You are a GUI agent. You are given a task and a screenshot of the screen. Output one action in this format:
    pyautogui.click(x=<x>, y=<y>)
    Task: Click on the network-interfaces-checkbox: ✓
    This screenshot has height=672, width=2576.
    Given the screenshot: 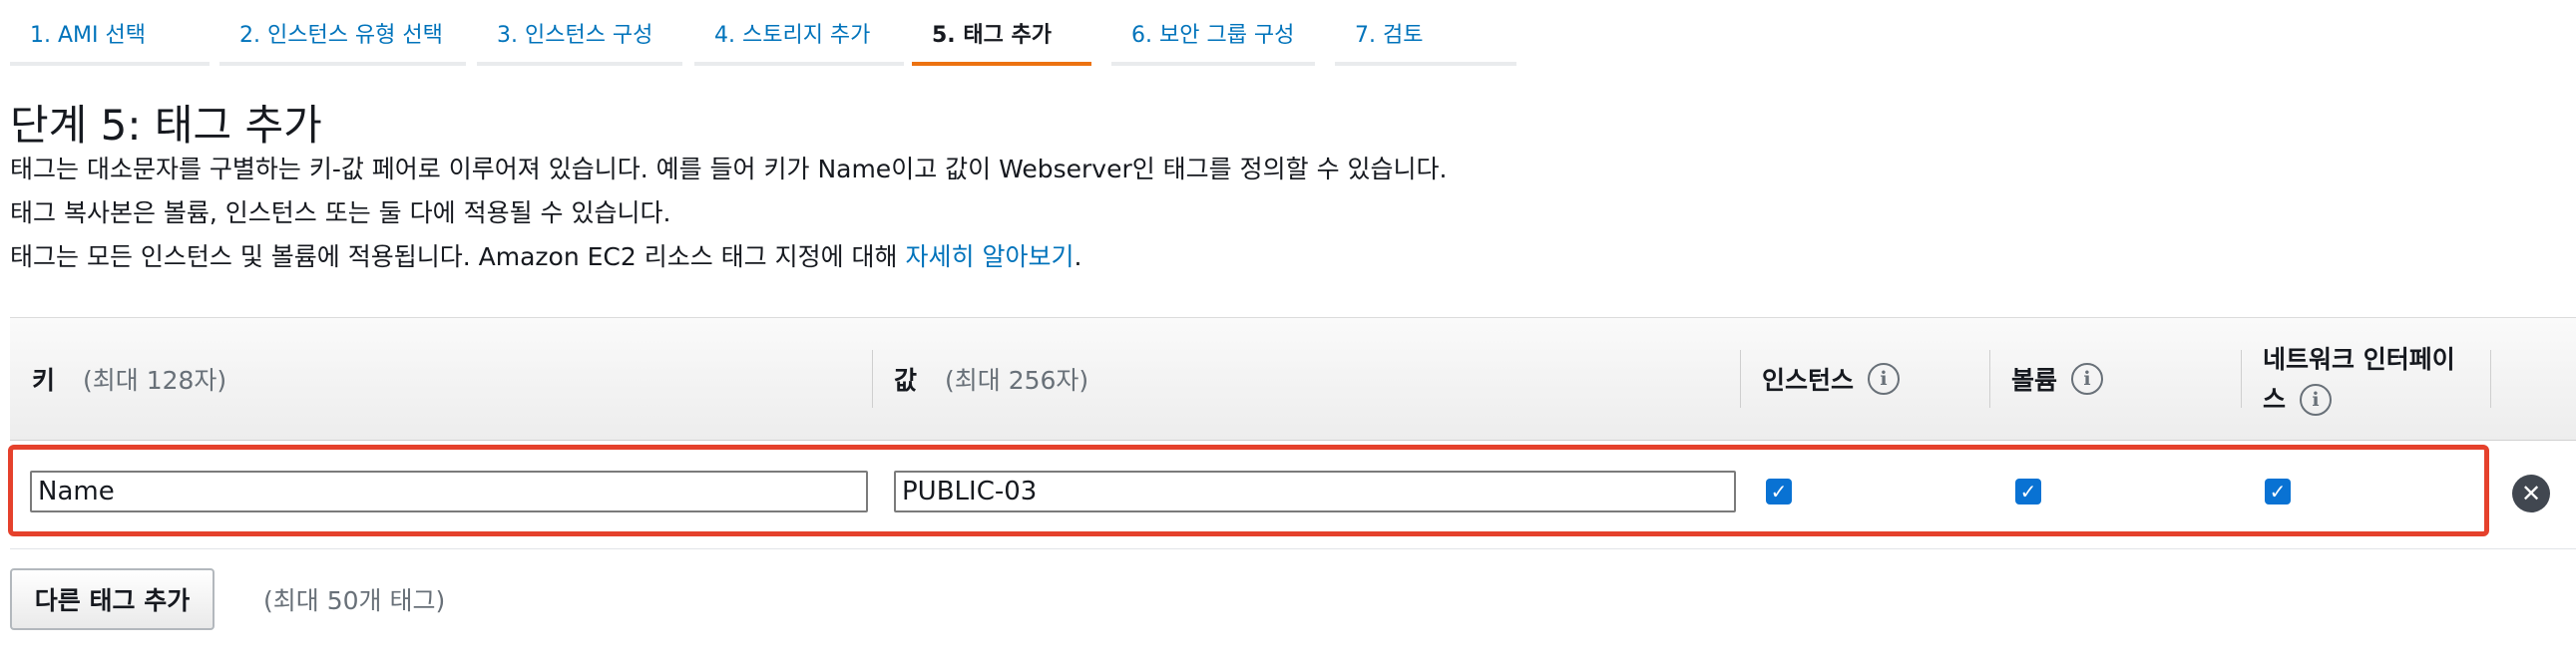 What is the action you would take?
    pyautogui.click(x=2278, y=491)
    